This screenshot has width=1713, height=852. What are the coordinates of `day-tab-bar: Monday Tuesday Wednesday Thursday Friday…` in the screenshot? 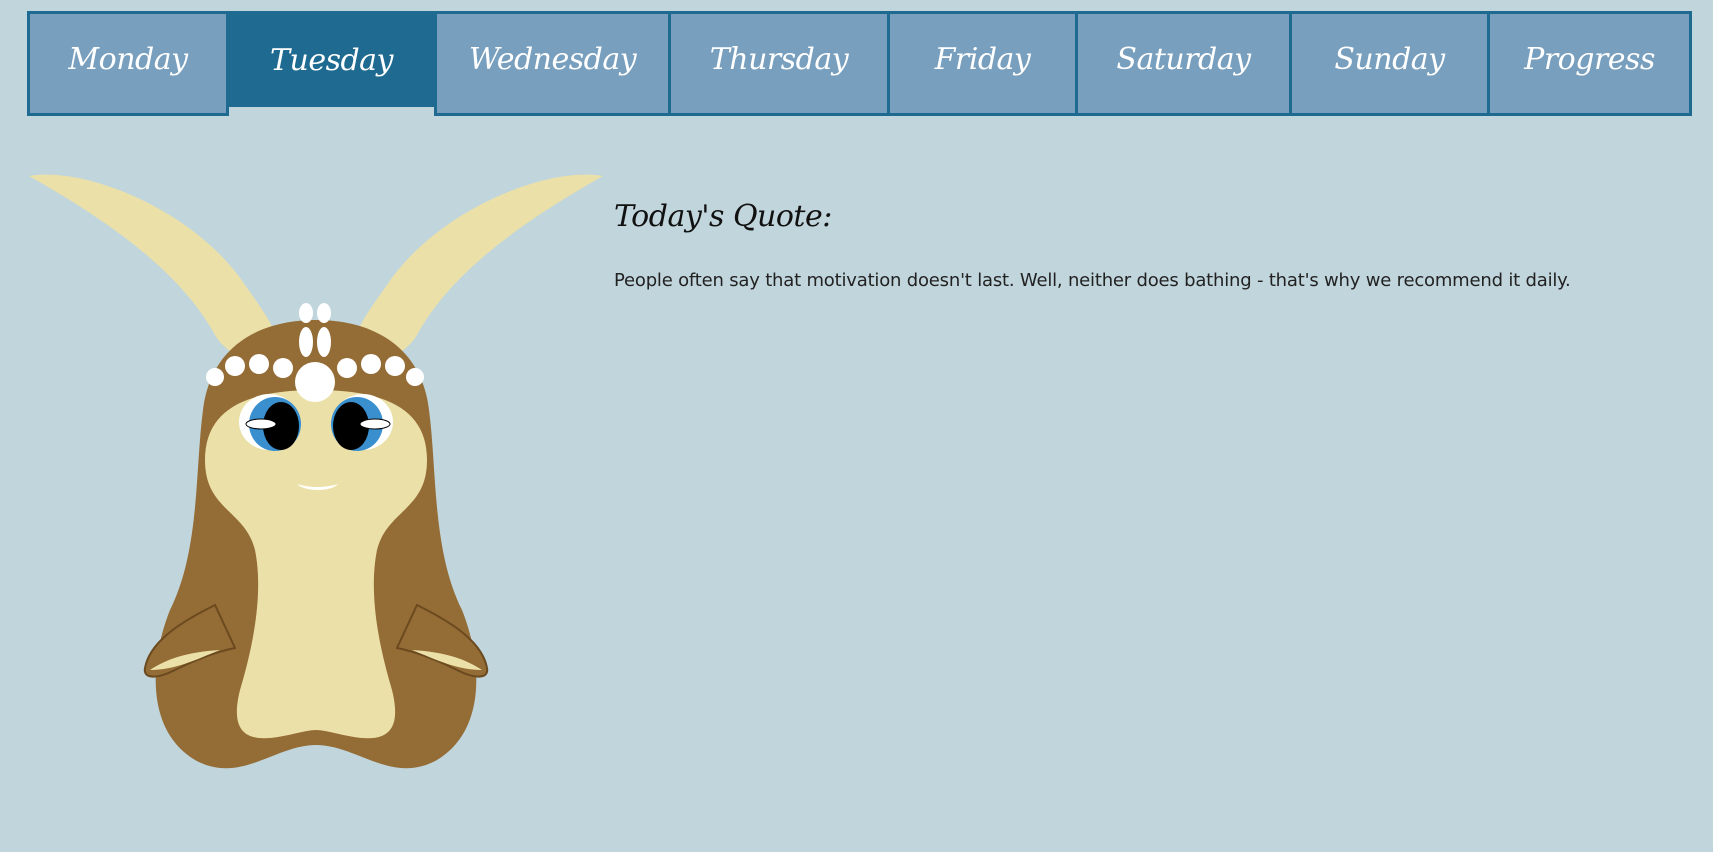 It's located at (863, 63).